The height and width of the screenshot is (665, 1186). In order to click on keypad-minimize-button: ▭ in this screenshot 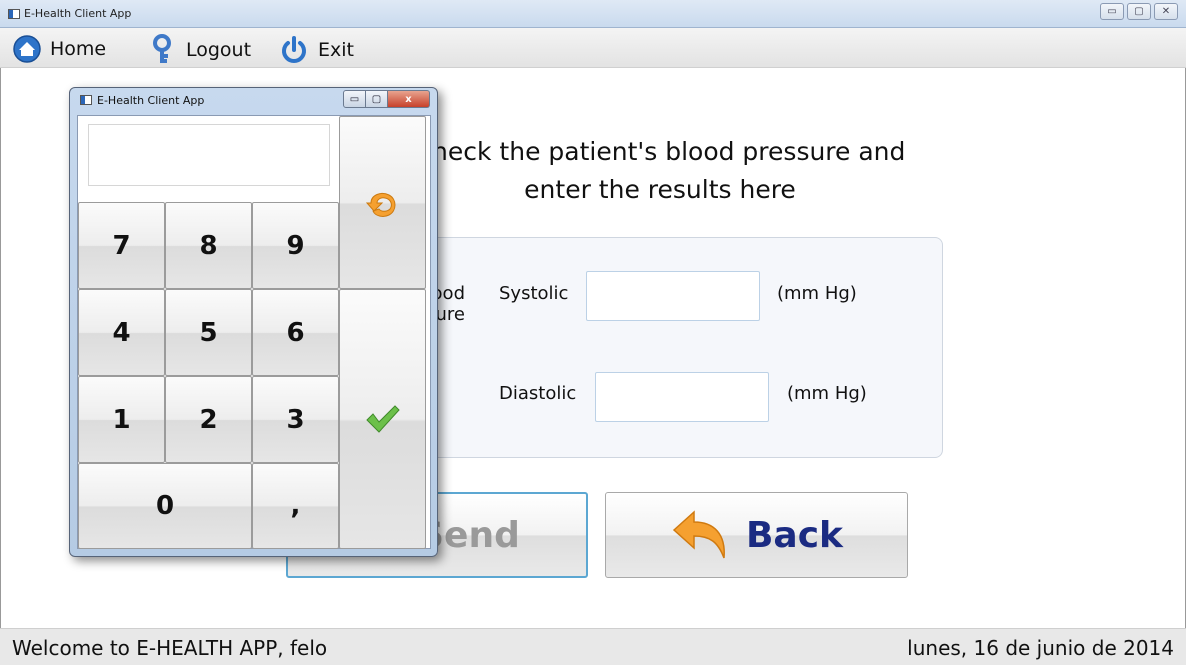, I will do `click(354, 99)`.